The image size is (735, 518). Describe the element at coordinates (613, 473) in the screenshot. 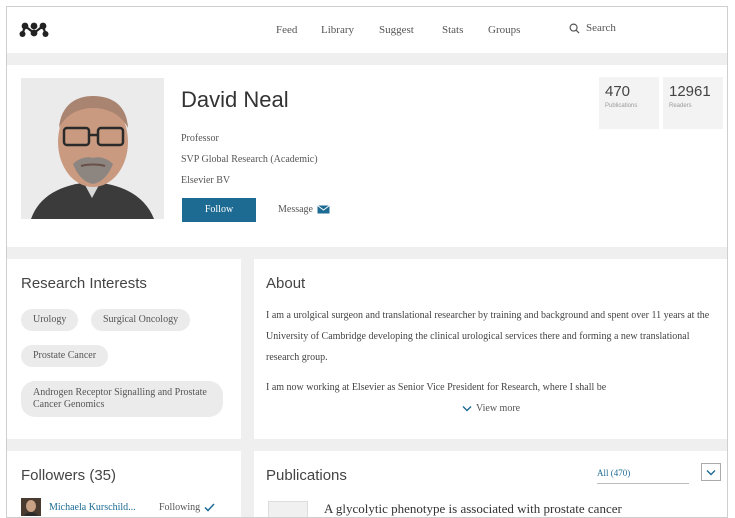

I see `publications-filter: All (470)` at that location.